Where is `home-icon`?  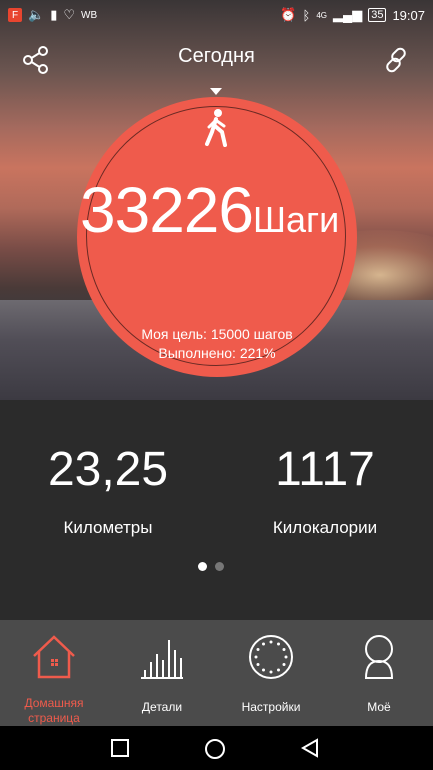
home-icon is located at coordinates (54, 657).